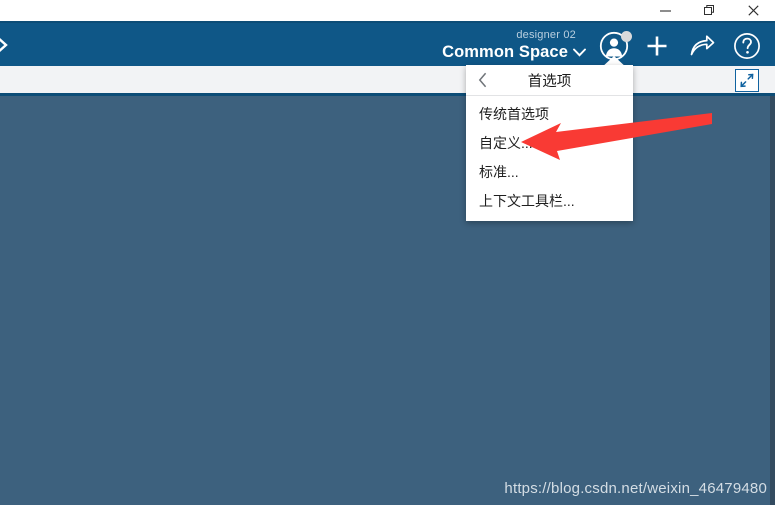 This screenshot has width=775, height=505. I want to click on appbar-actions: designer 02 Common Space, so click(605, 46).